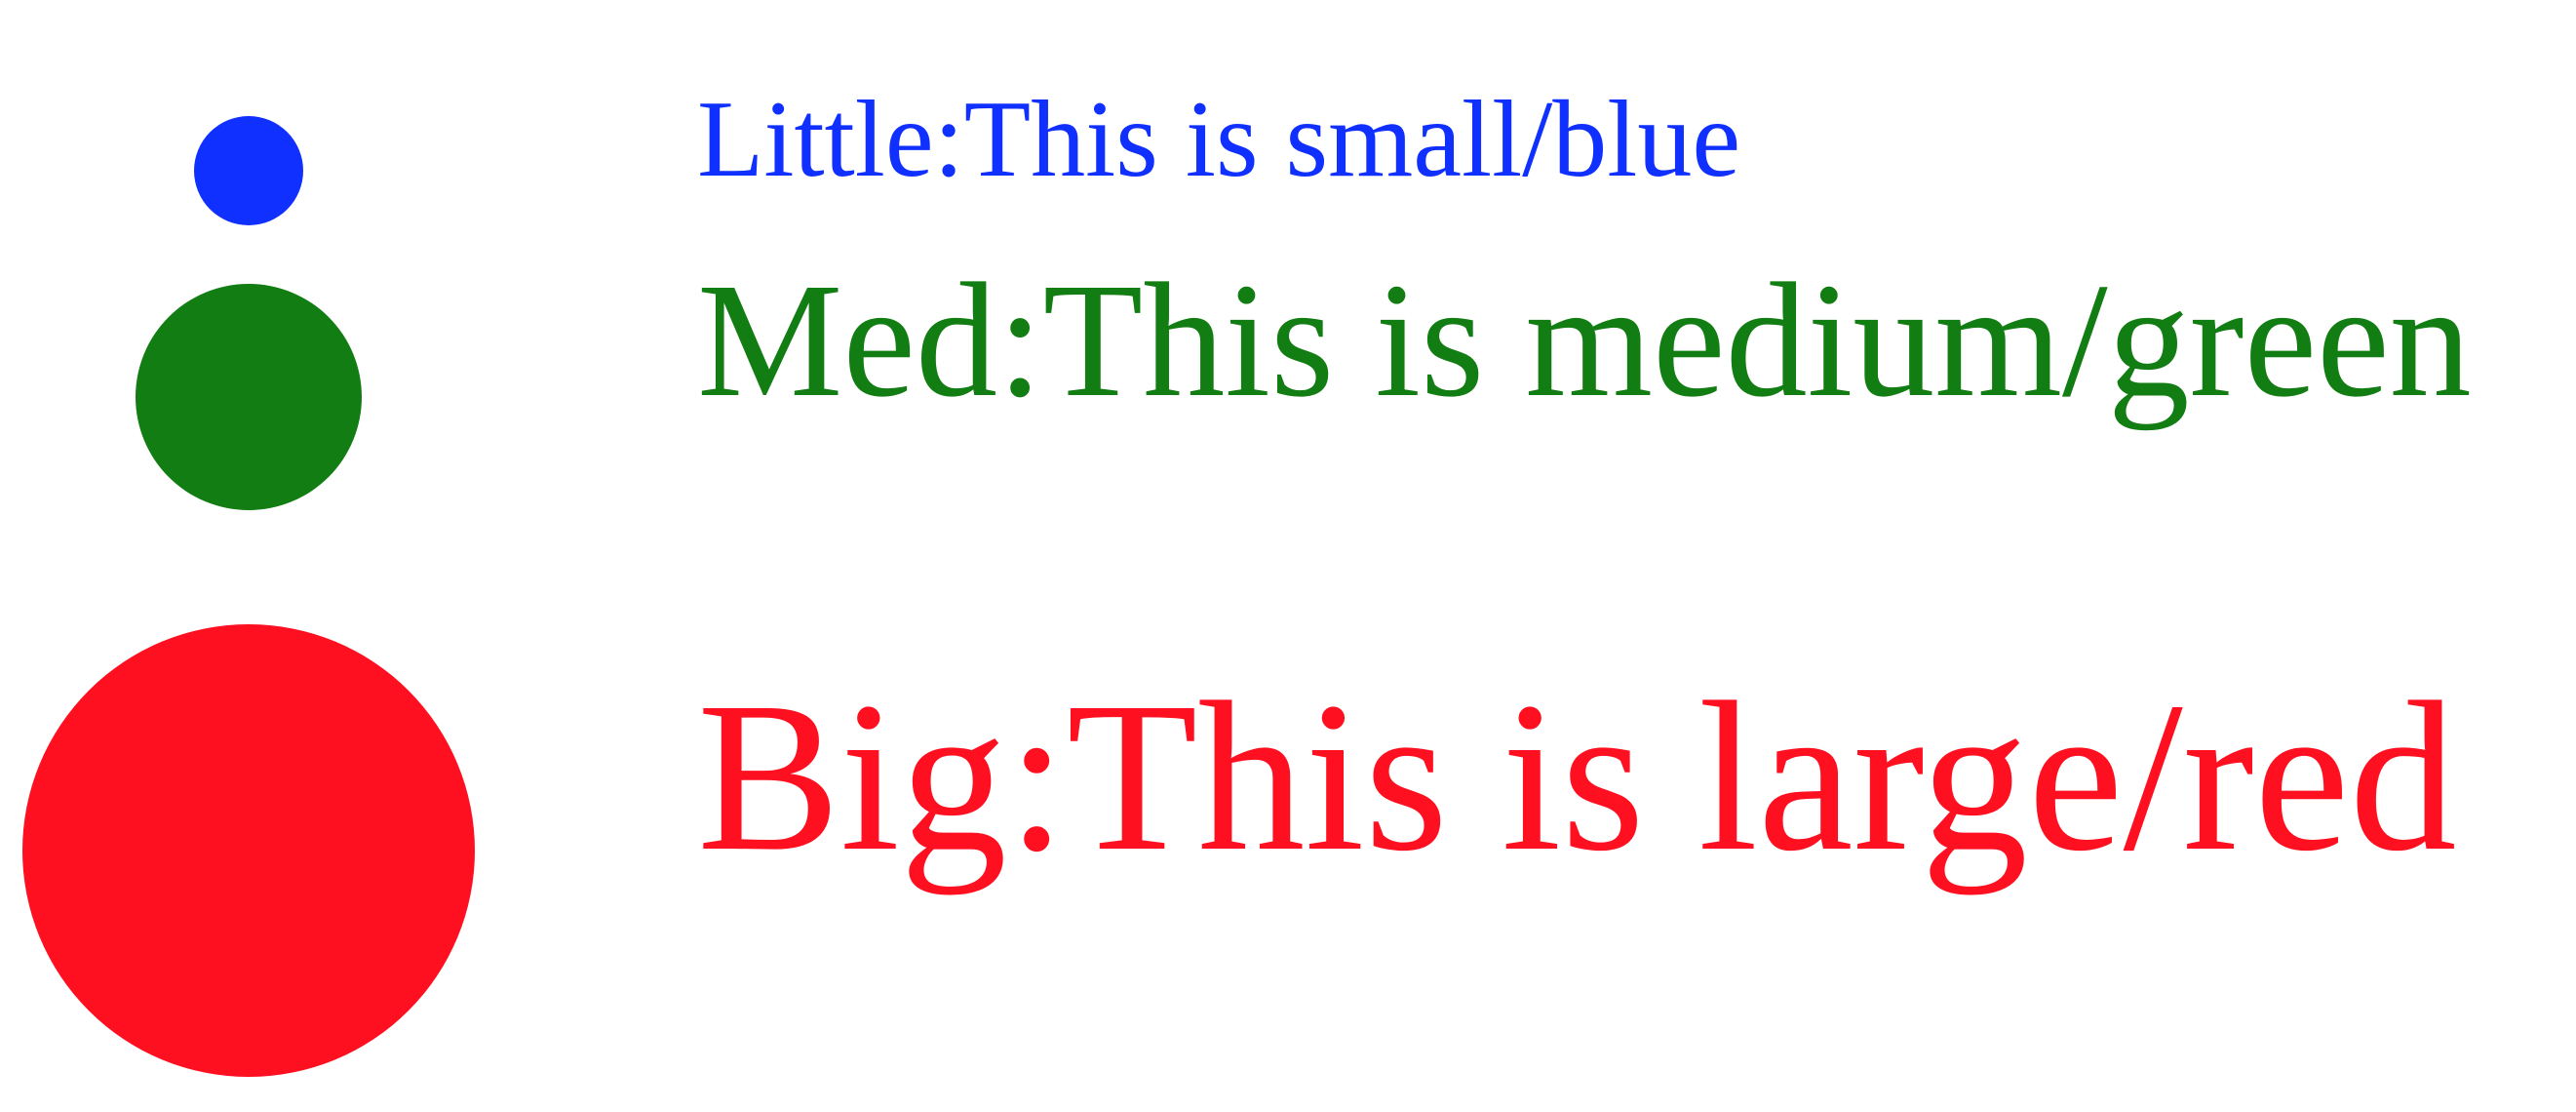 The image size is (2576, 1112). Describe the element at coordinates (248, 850) in the screenshot. I see `large-circle` at that location.